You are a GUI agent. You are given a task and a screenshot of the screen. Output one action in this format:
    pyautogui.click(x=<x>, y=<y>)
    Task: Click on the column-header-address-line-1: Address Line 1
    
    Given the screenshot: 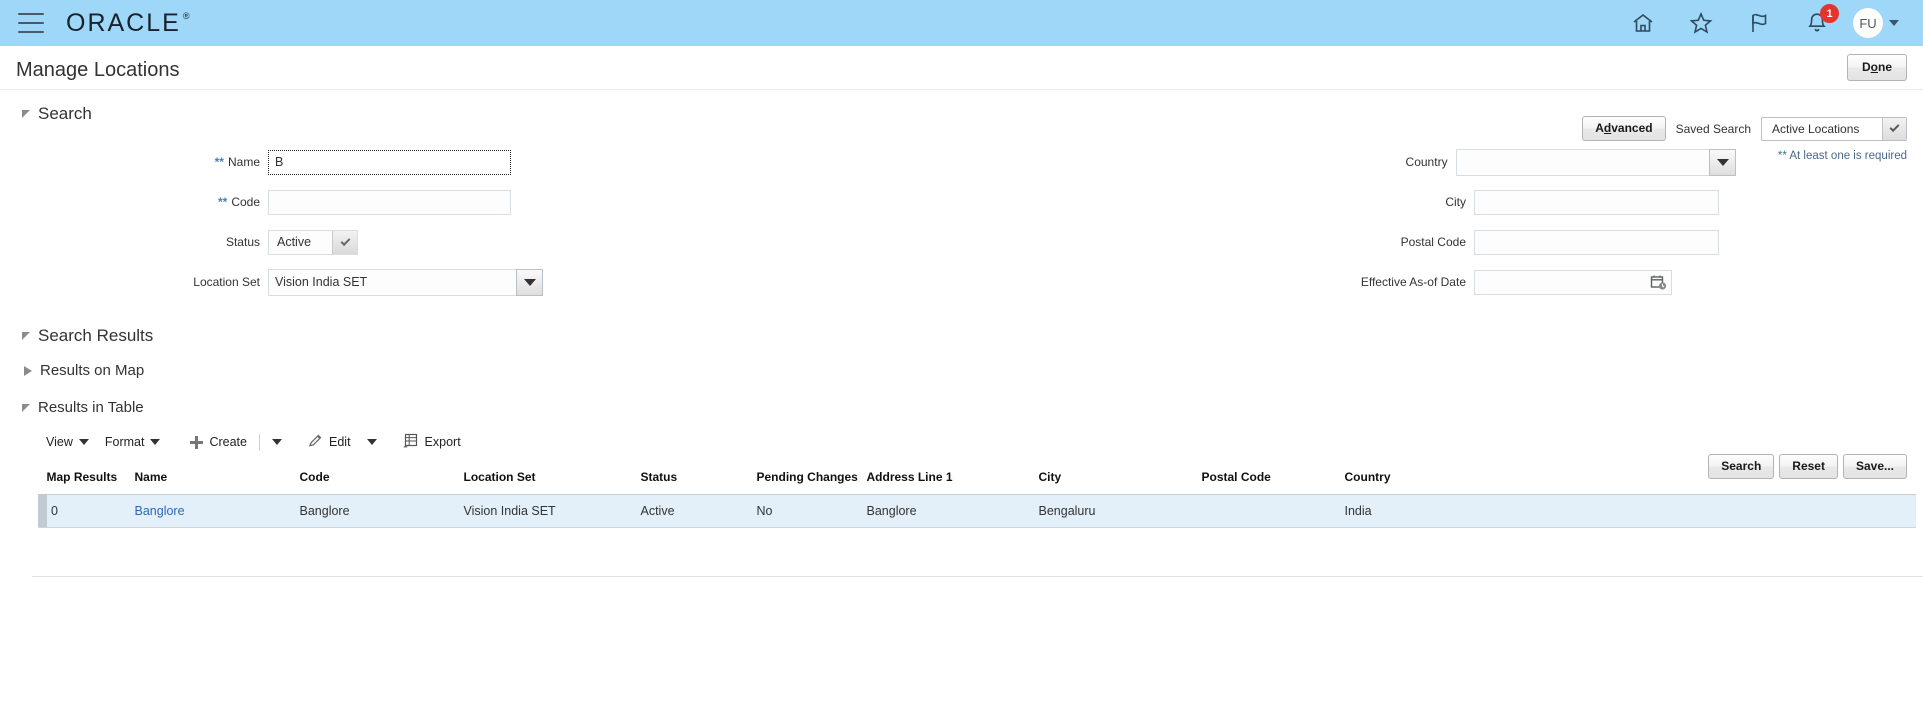 What is the action you would take?
    pyautogui.click(x=948, y=479)
    